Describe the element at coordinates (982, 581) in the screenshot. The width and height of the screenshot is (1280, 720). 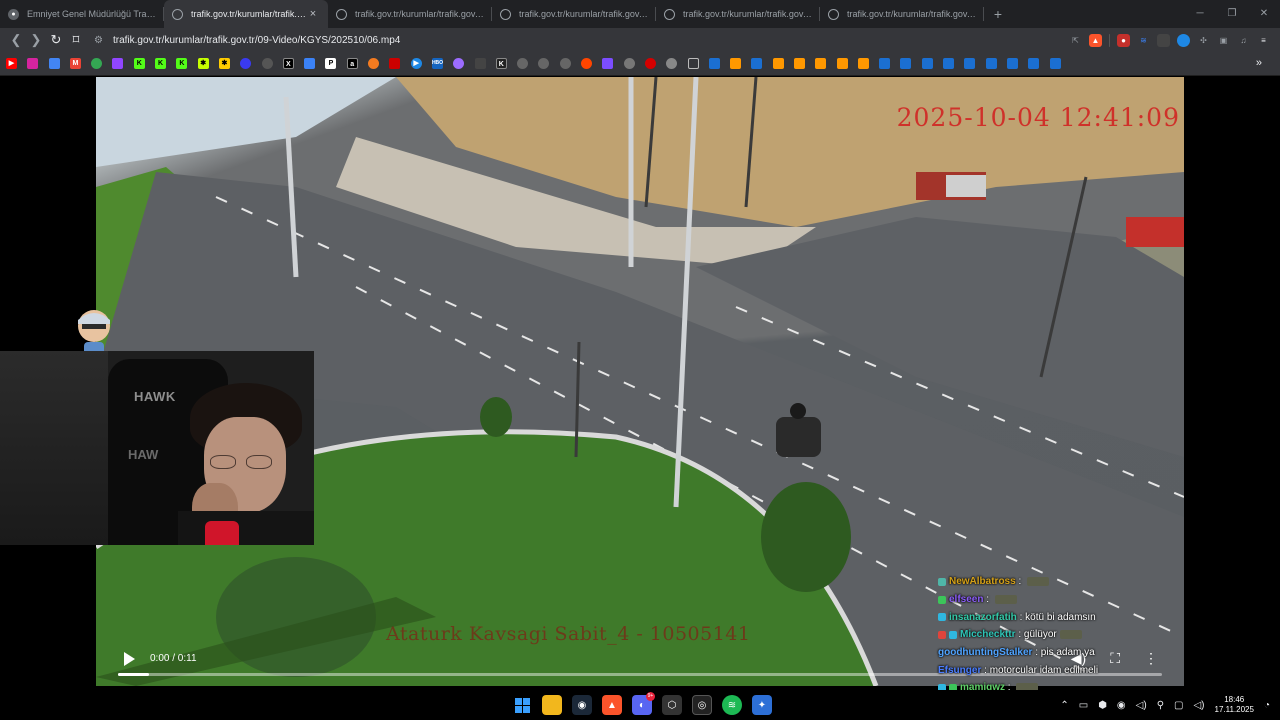
I see `chat-username: NewAlbatross` at that location.